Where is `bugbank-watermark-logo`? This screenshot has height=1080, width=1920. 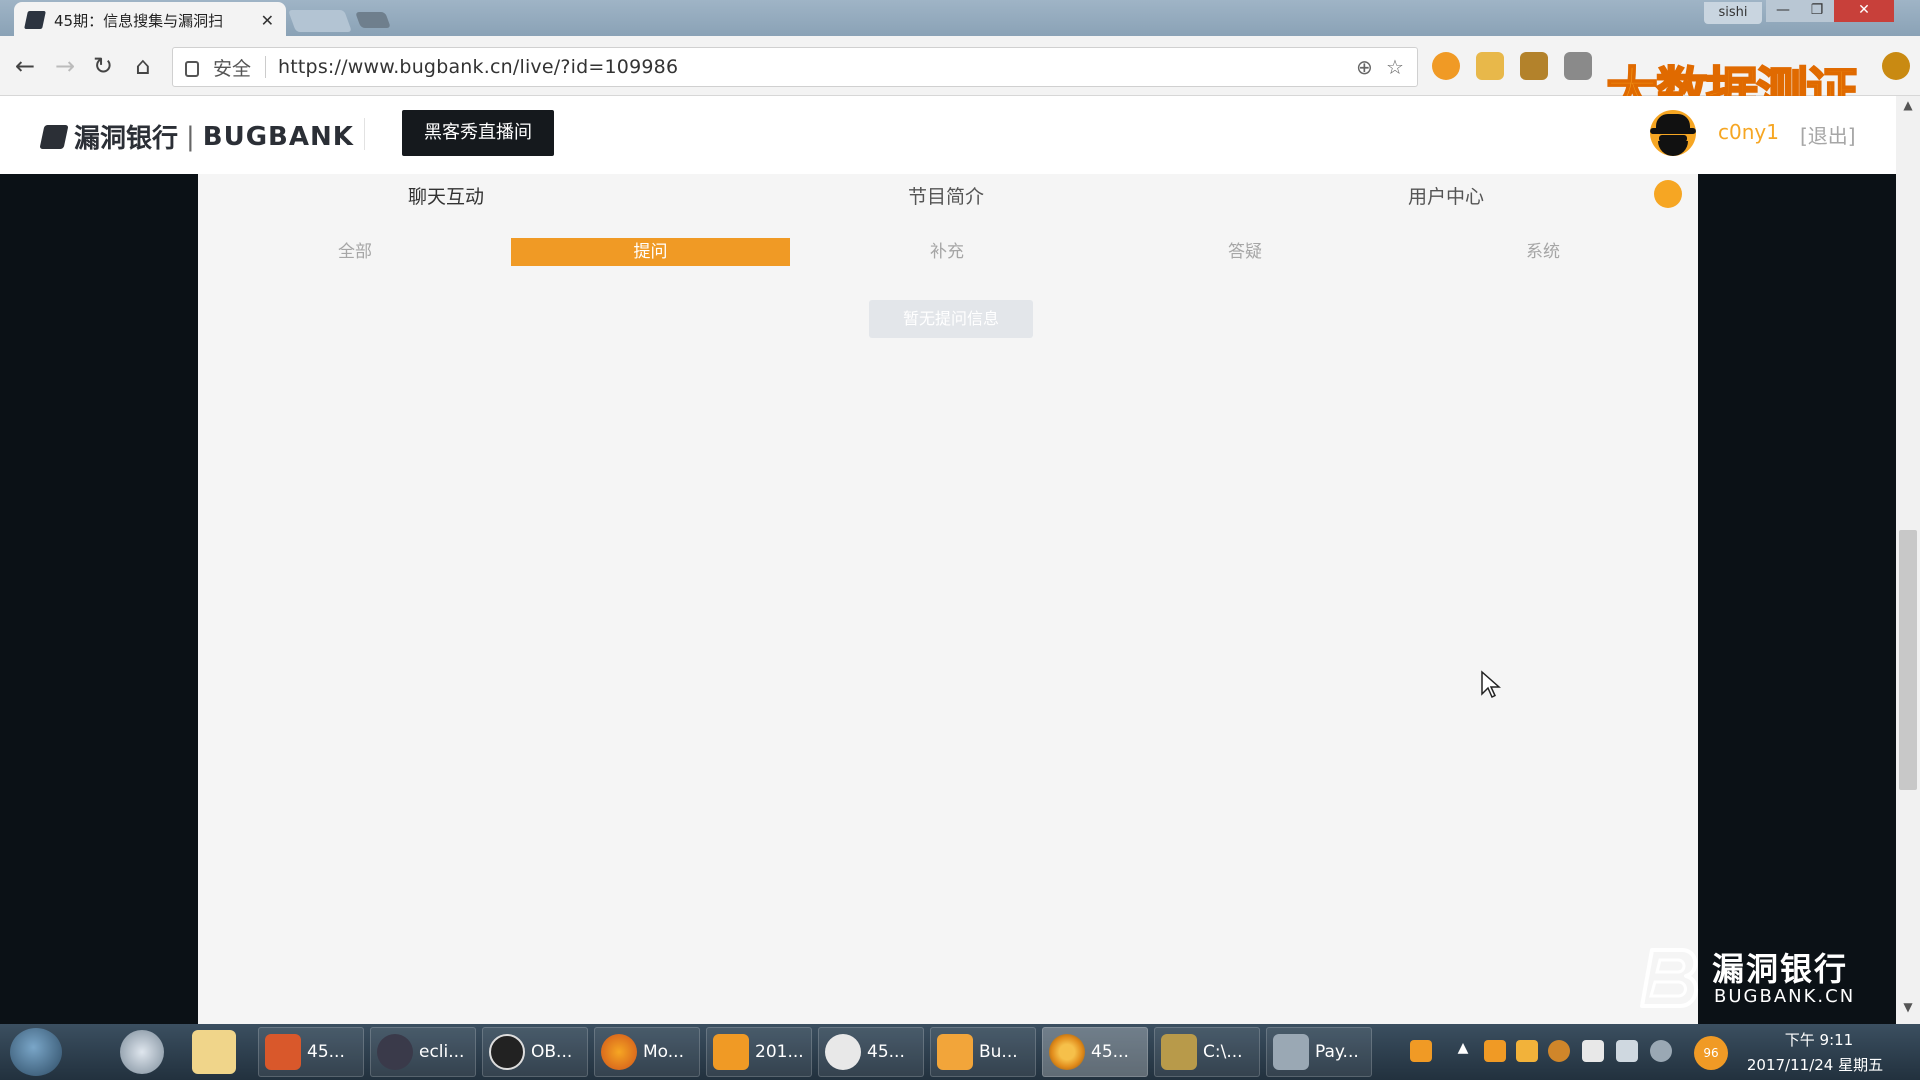
bugbank-watermark-logo is located at coordinates (1669, 978).